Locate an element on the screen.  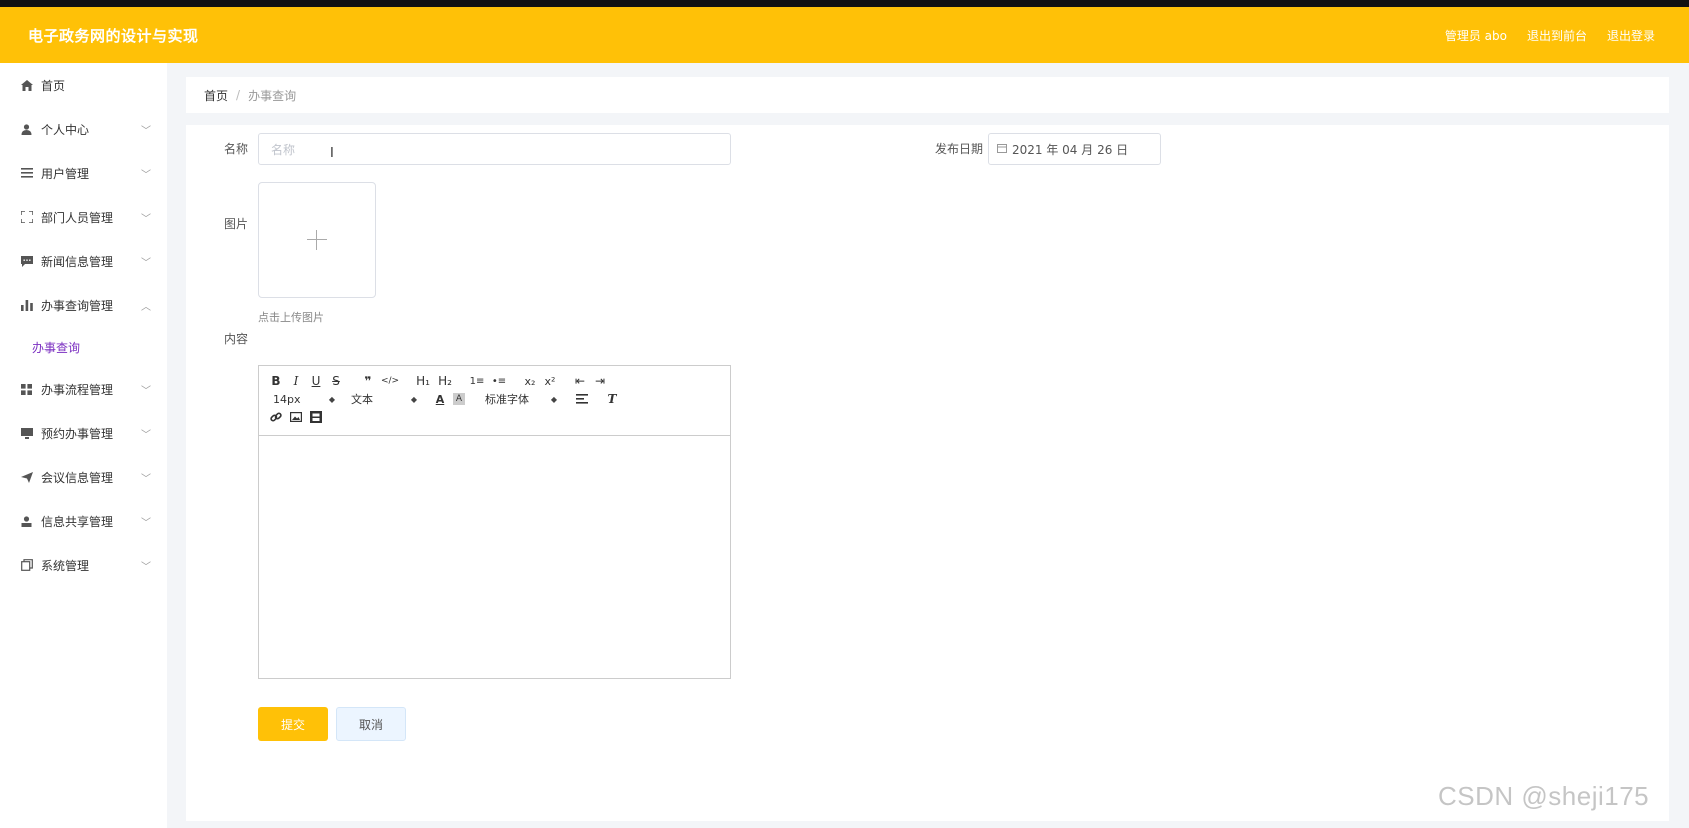
home-icon is located at coordinates (26, 85).